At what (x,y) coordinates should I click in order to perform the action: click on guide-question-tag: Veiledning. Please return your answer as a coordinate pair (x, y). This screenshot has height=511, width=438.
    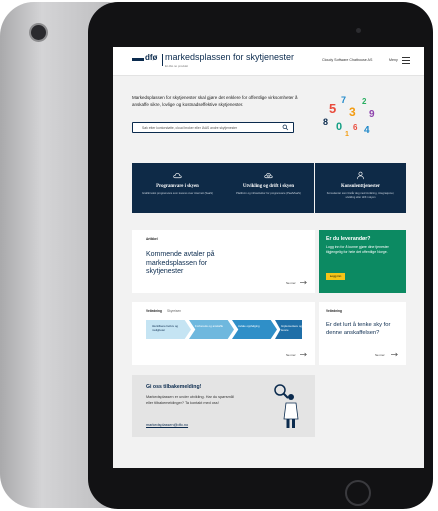
    Looking at the image, I should click on (334, 311).